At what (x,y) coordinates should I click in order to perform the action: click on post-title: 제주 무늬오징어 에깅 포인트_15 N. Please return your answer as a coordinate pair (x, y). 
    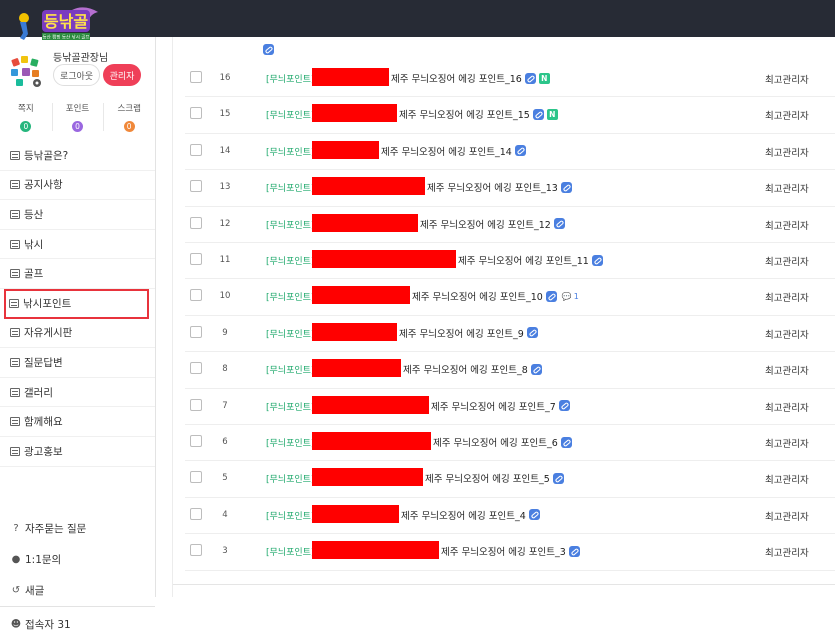
    Looking at the image, I should click on (478, 114).